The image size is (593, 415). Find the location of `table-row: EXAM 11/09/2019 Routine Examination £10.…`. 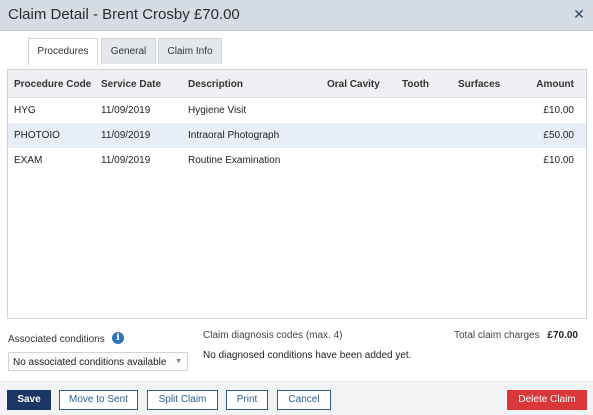

table-row: EXAM 11/09/2019 Routine Examination £10.… is located at coordinates (297, 160).